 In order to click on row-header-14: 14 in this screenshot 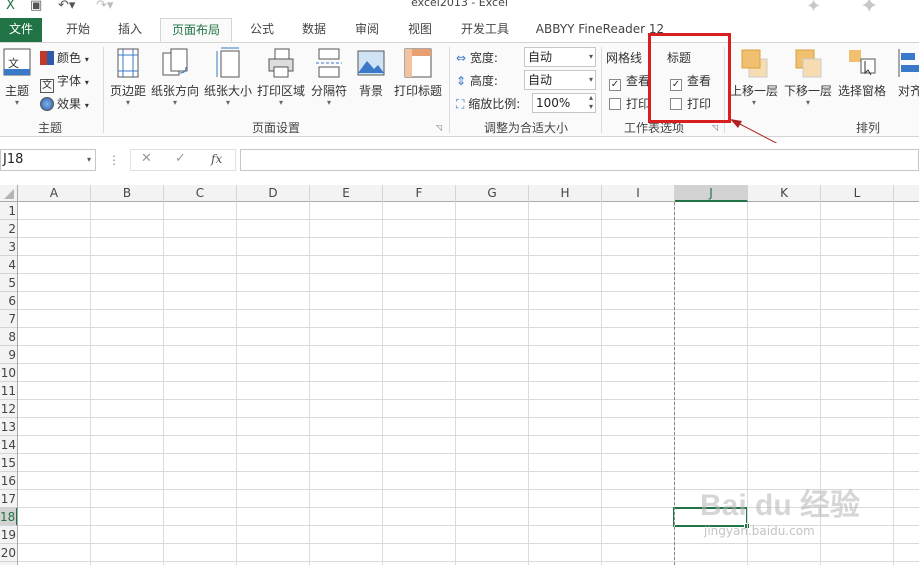, I will do `click(8, 445)`.